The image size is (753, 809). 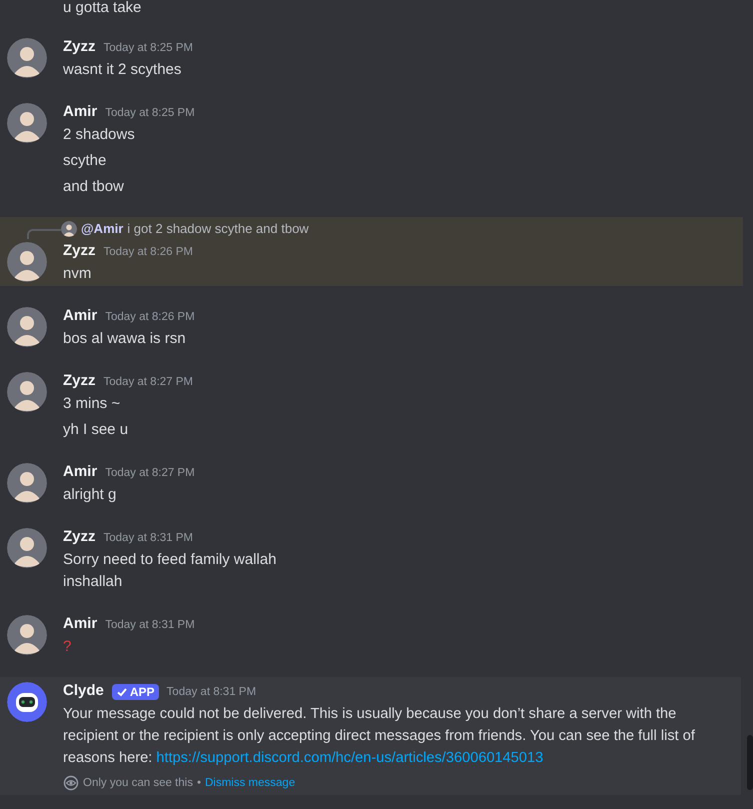 I want to click on message-text: bos al wawa is rsn, so click(x=125, y=339).